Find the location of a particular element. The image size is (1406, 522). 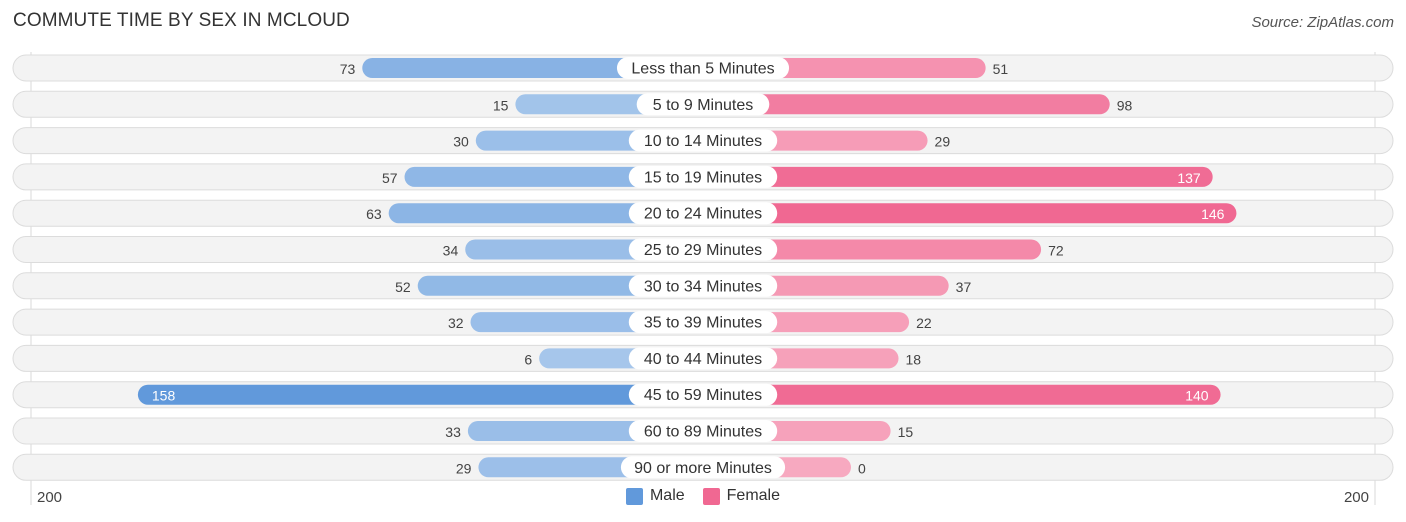

category-label: 5 to 9 Minutes is located at coordinates (703, 105).